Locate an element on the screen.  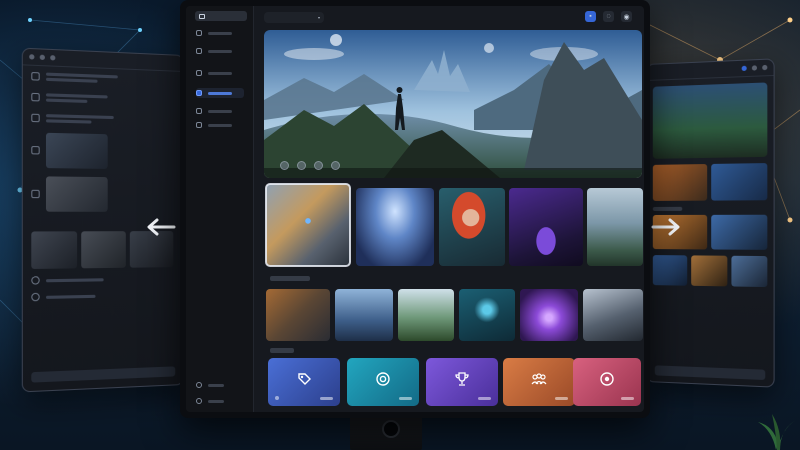
game-card-frost-knight is located at coordinates (613, 315).